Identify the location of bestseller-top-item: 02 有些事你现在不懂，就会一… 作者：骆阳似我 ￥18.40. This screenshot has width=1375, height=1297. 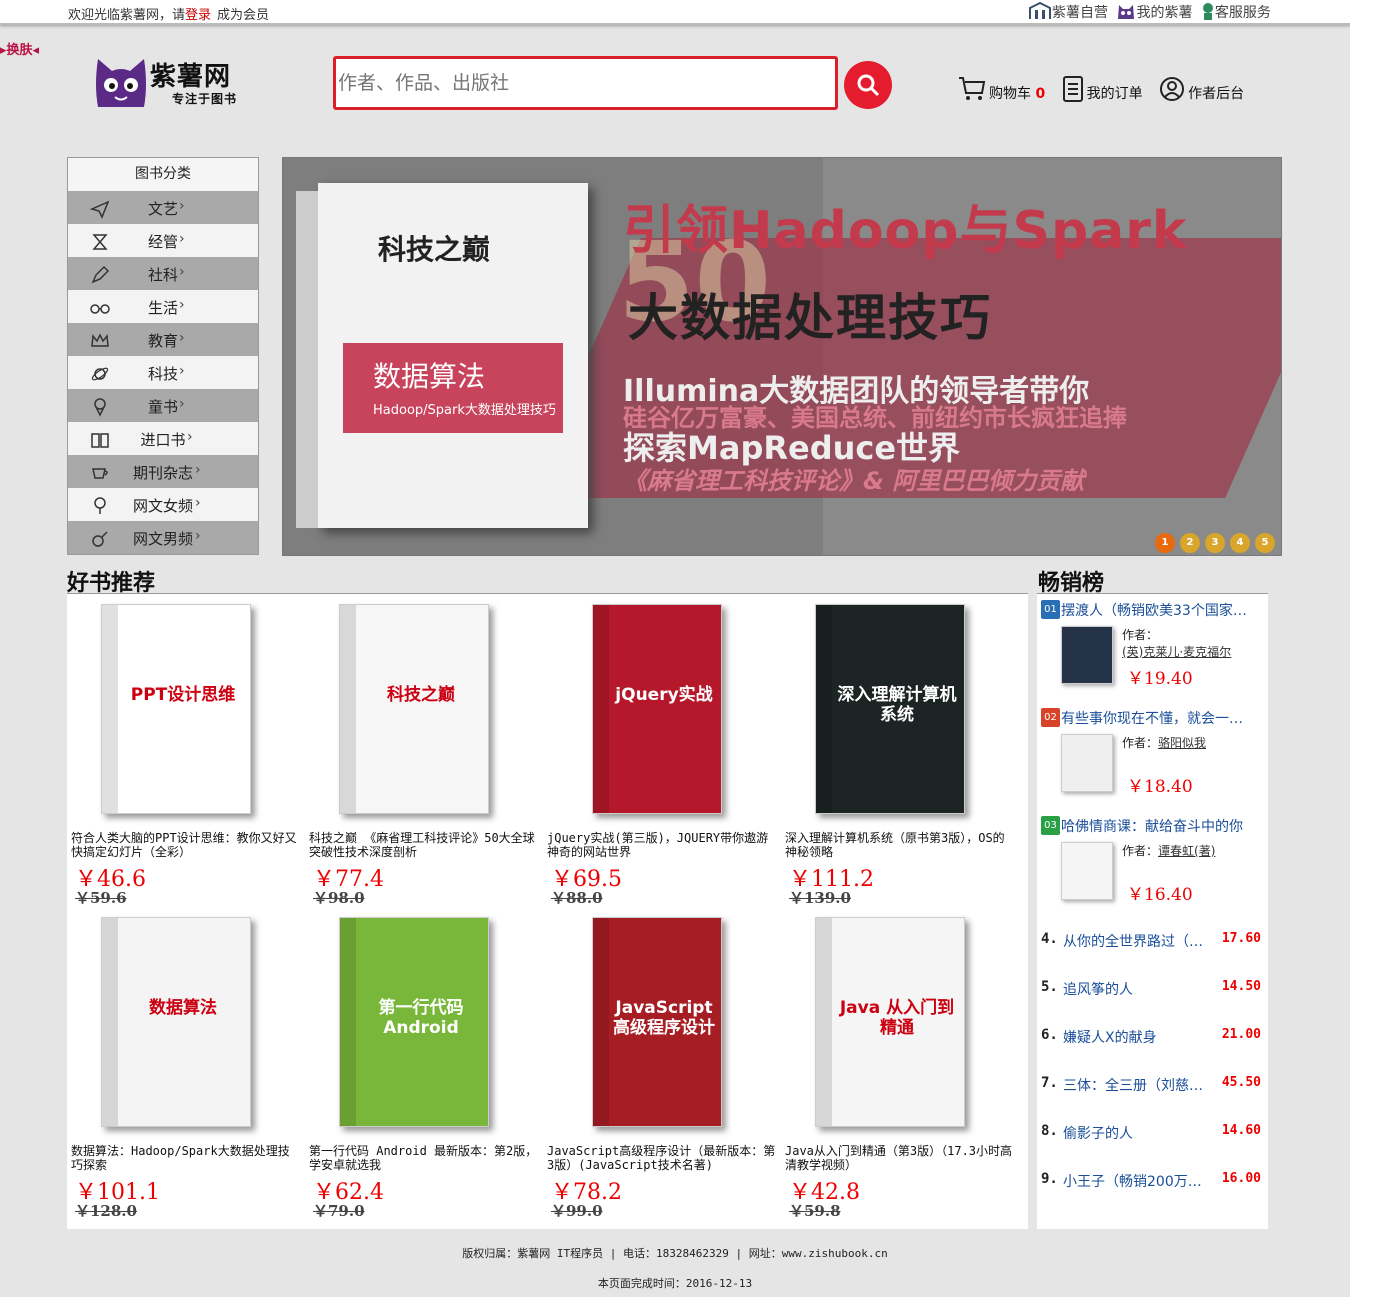
(1153, 756).